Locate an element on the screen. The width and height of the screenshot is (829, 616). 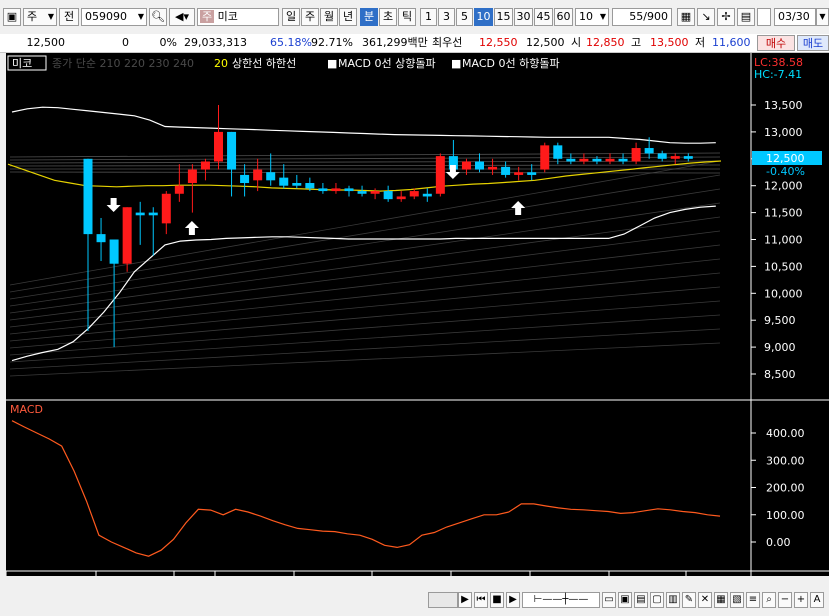
list-icon: ≡ is located at coordinates (753, 600).